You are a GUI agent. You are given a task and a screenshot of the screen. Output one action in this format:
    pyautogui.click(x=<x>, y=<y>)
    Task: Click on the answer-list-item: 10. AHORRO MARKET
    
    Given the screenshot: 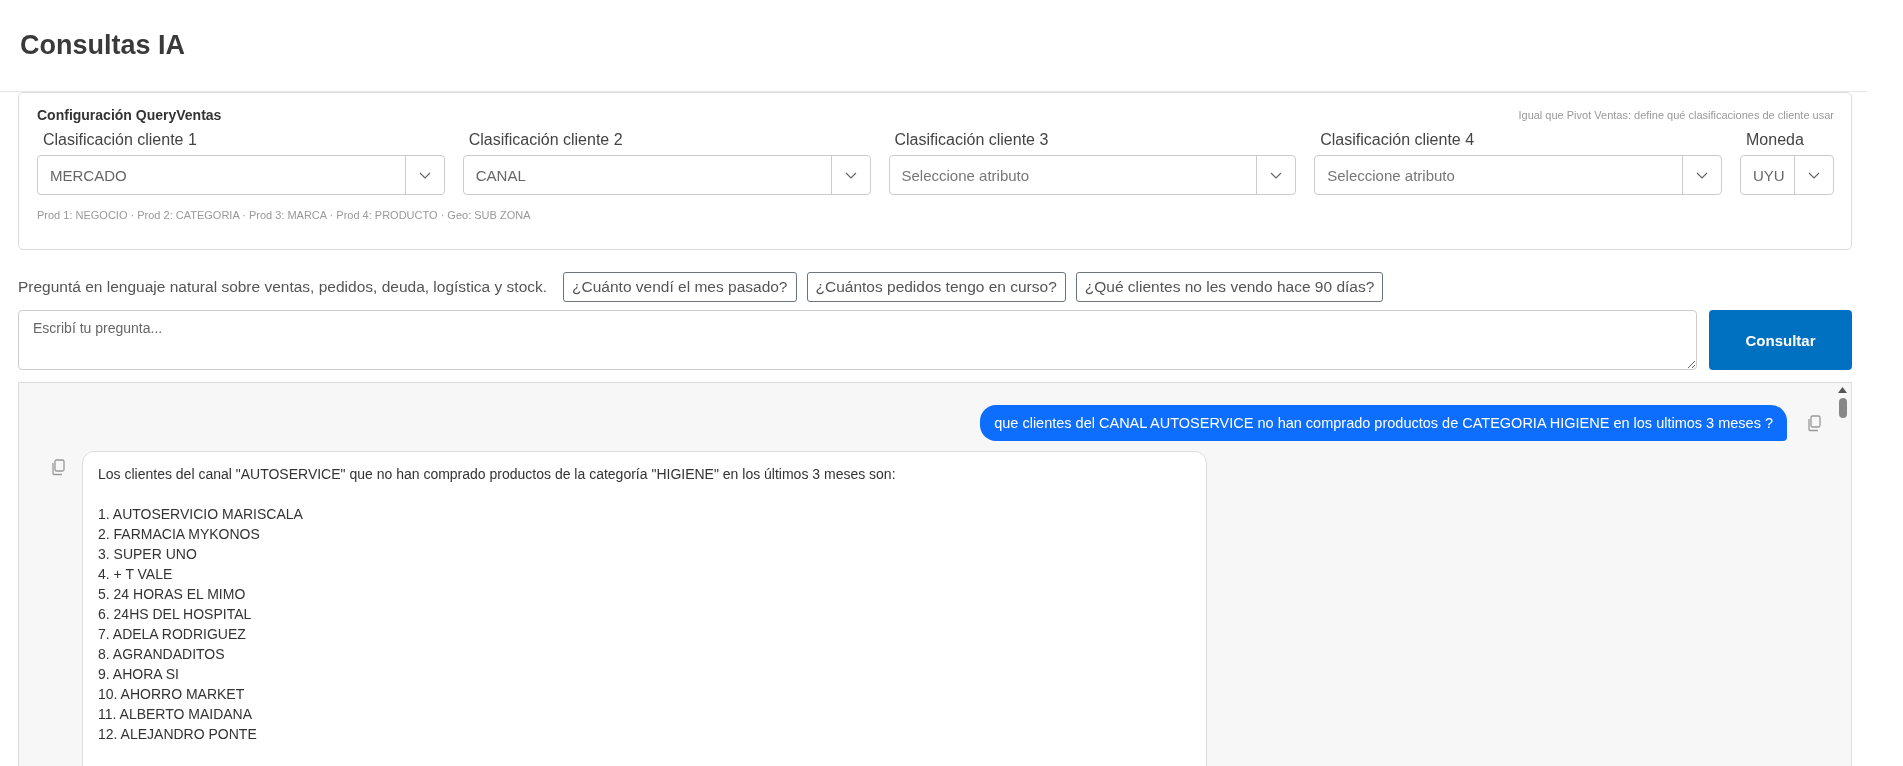 What is the action you would take?
    pyautogui.click(x=172, y=694)
    